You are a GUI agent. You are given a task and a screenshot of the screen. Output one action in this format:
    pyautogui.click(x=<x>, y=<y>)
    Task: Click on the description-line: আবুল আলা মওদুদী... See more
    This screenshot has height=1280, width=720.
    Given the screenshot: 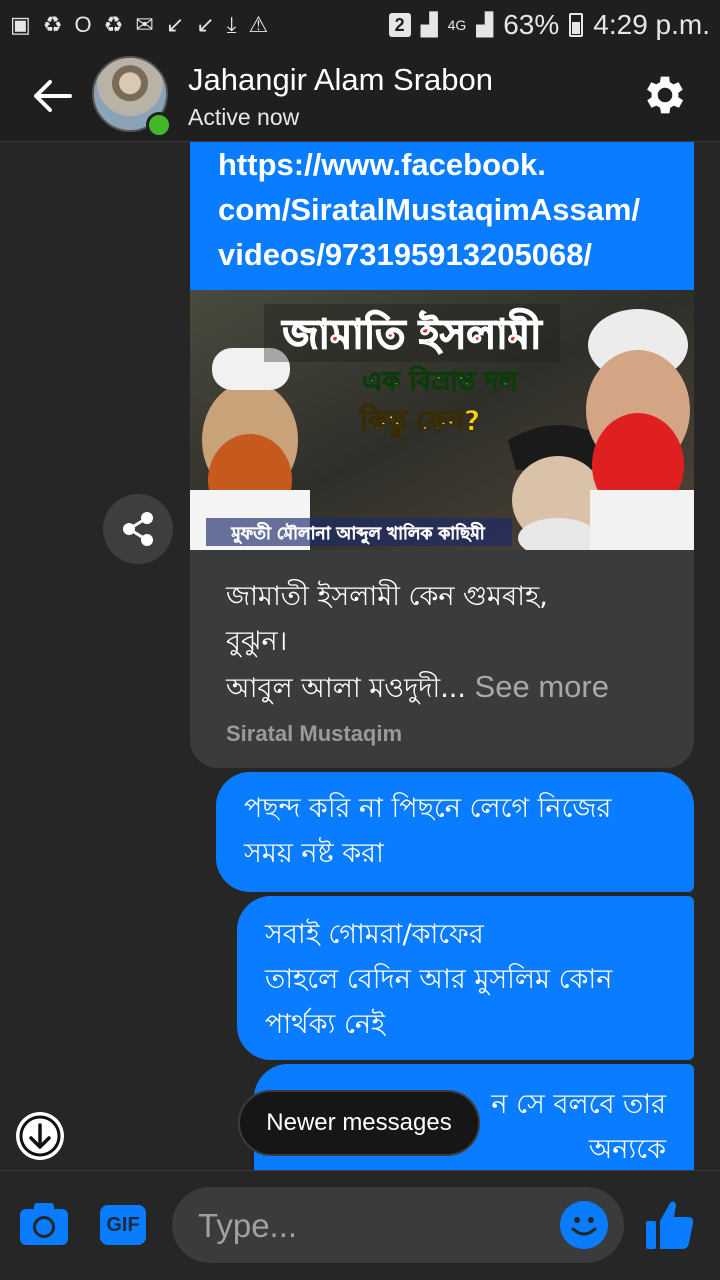 What is the action you would take?
    pyautogui.click(x=442, y=687)
    